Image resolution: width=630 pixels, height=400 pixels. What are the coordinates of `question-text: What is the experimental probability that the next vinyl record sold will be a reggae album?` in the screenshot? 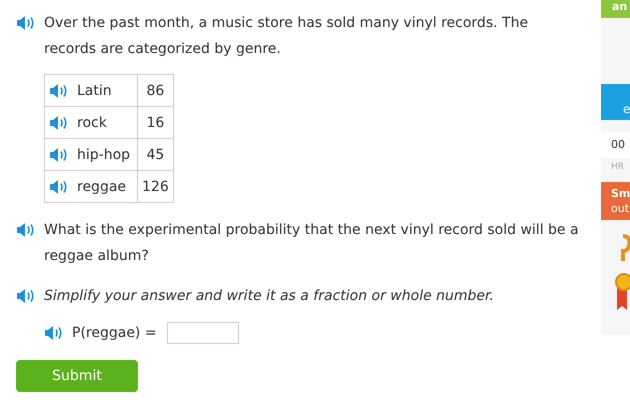 It's located at (312, 243).